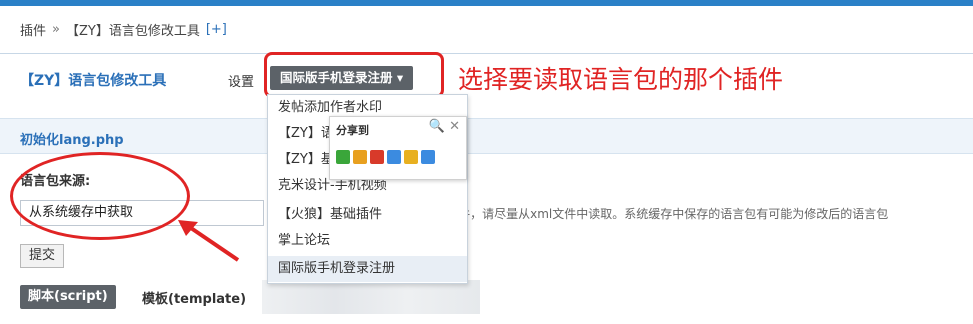  Describe the element at coordinates (352, 130) in the screenshot. I see `share-popup-title: 分享到` at that location.